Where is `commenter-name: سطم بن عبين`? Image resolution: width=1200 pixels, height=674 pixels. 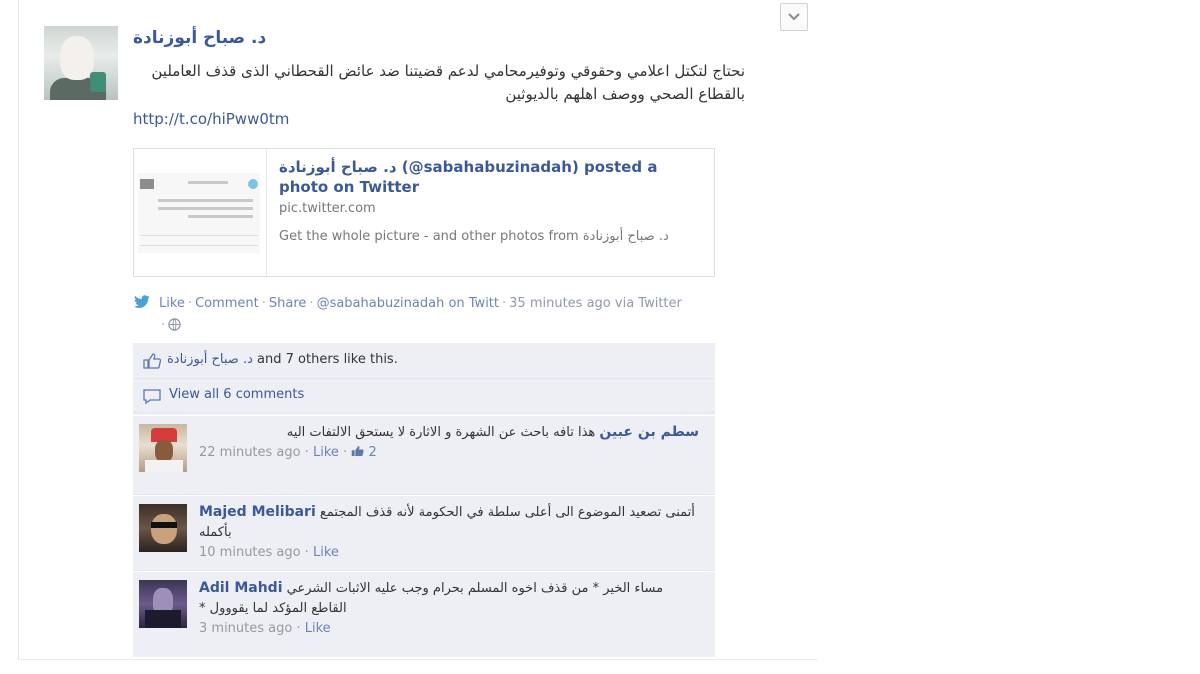
commenter-name: سطم بن عبين is located at coordinates (649, 432).